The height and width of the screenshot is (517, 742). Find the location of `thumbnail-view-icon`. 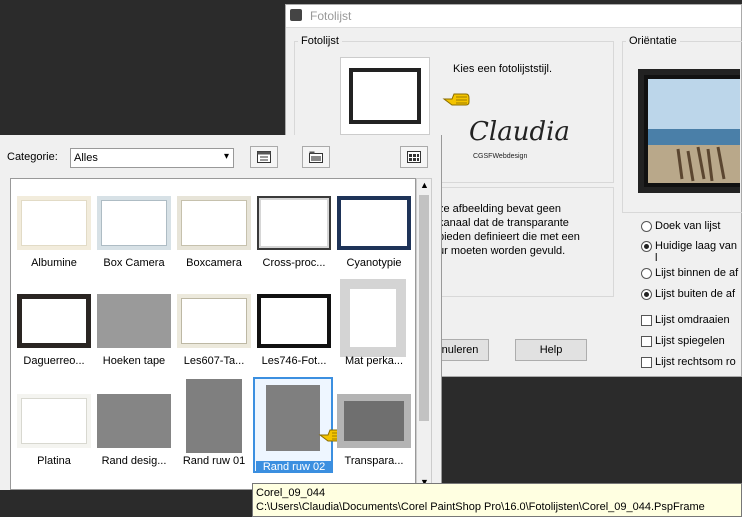

thumbnail-view-icon is located at coordinates (264, 157).